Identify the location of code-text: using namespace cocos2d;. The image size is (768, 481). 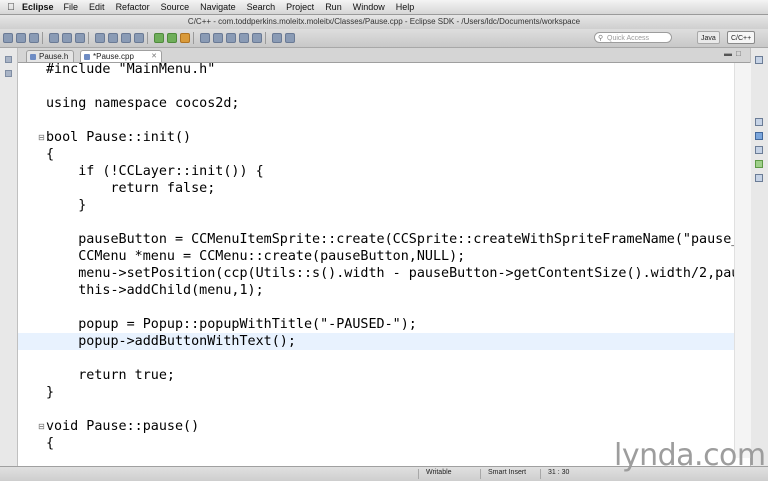
(143, 103).